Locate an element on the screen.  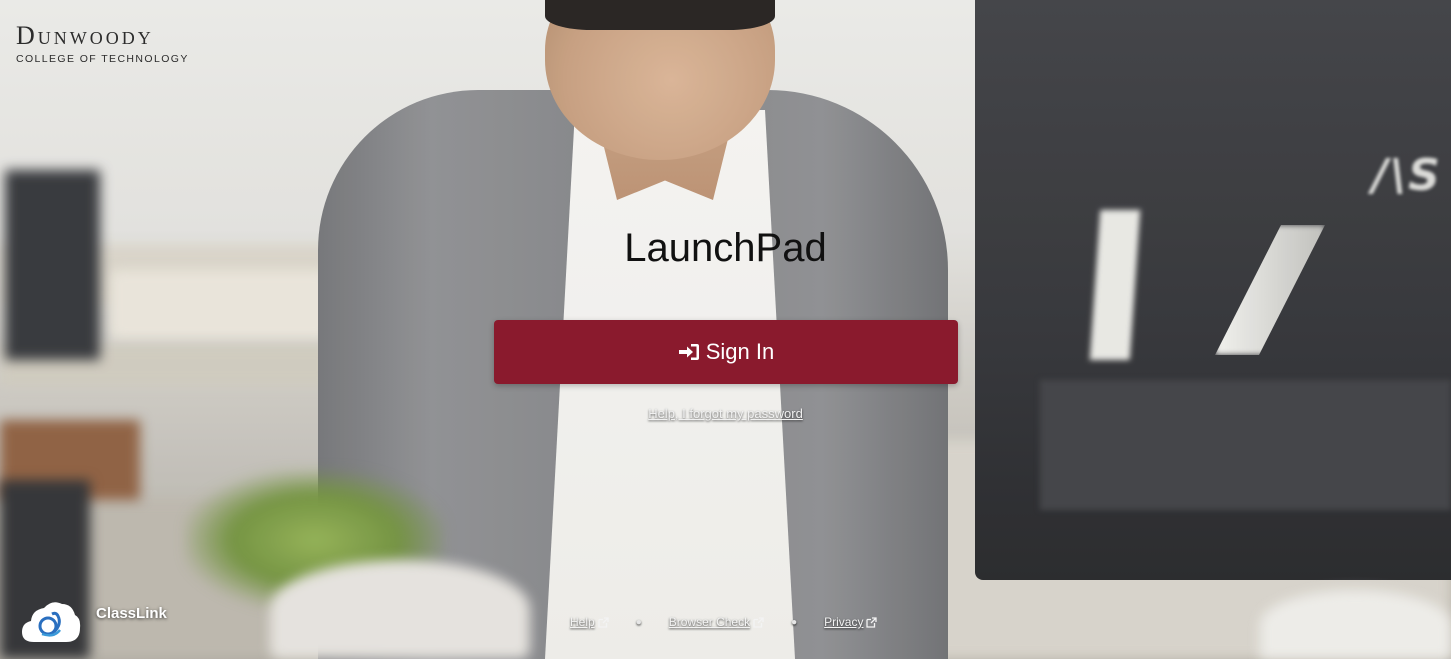
dunwoody-logo: Dunwoody COLLEGE OF TECHNOLOGY is located at coordinates (102, 43).